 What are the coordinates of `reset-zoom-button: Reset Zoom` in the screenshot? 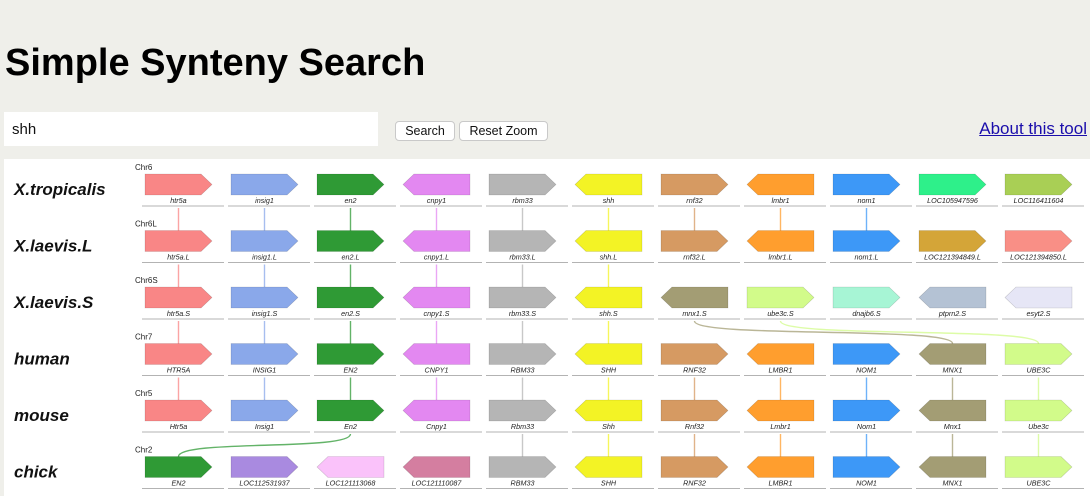 It's located at (503, 131).